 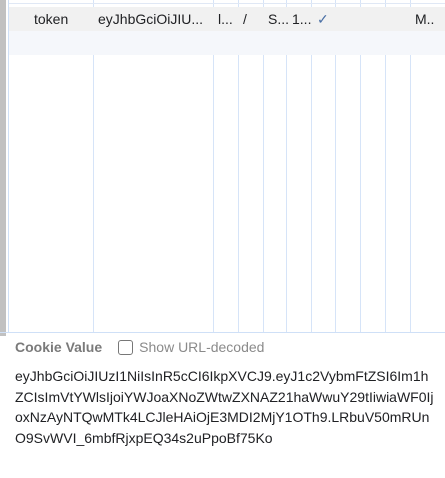 I want to click on cookie-value-title: Cookie Value, so click(x=59, y=347).